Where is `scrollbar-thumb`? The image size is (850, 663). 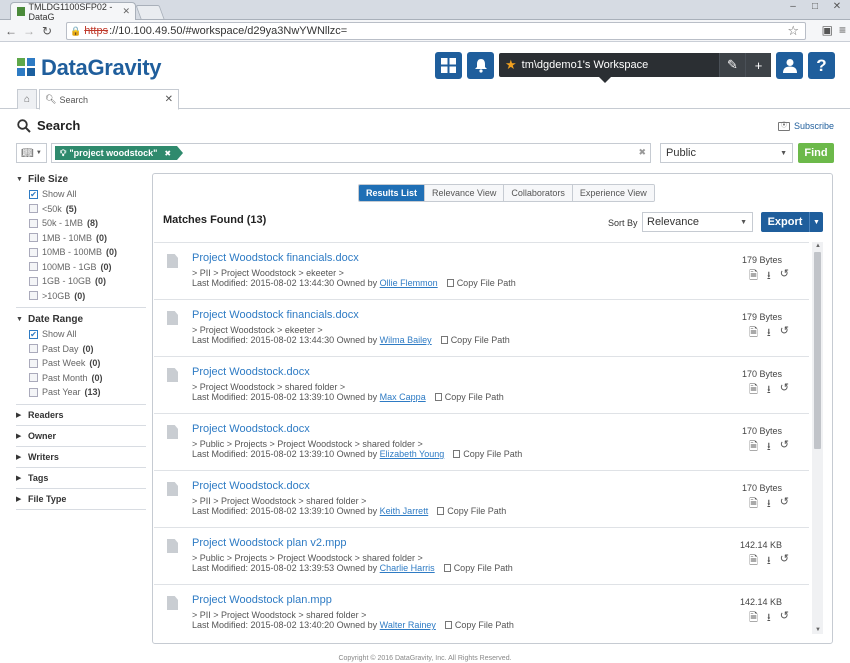 scrollbar-thumb is located at coordinates (817, 350).